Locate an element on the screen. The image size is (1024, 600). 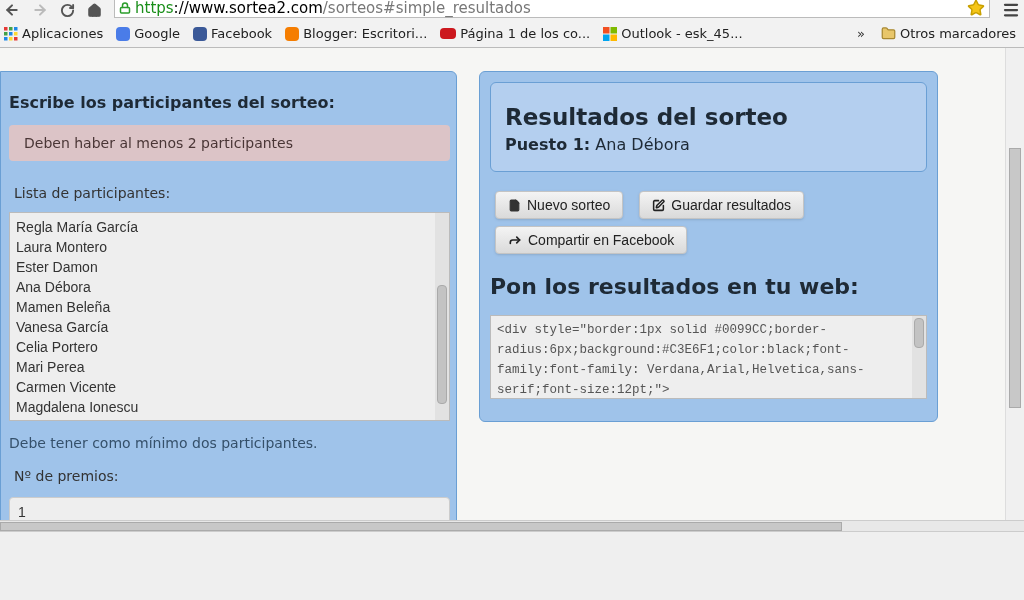
action-button: Nuevo sorteo is located at coordinates (559, 205).